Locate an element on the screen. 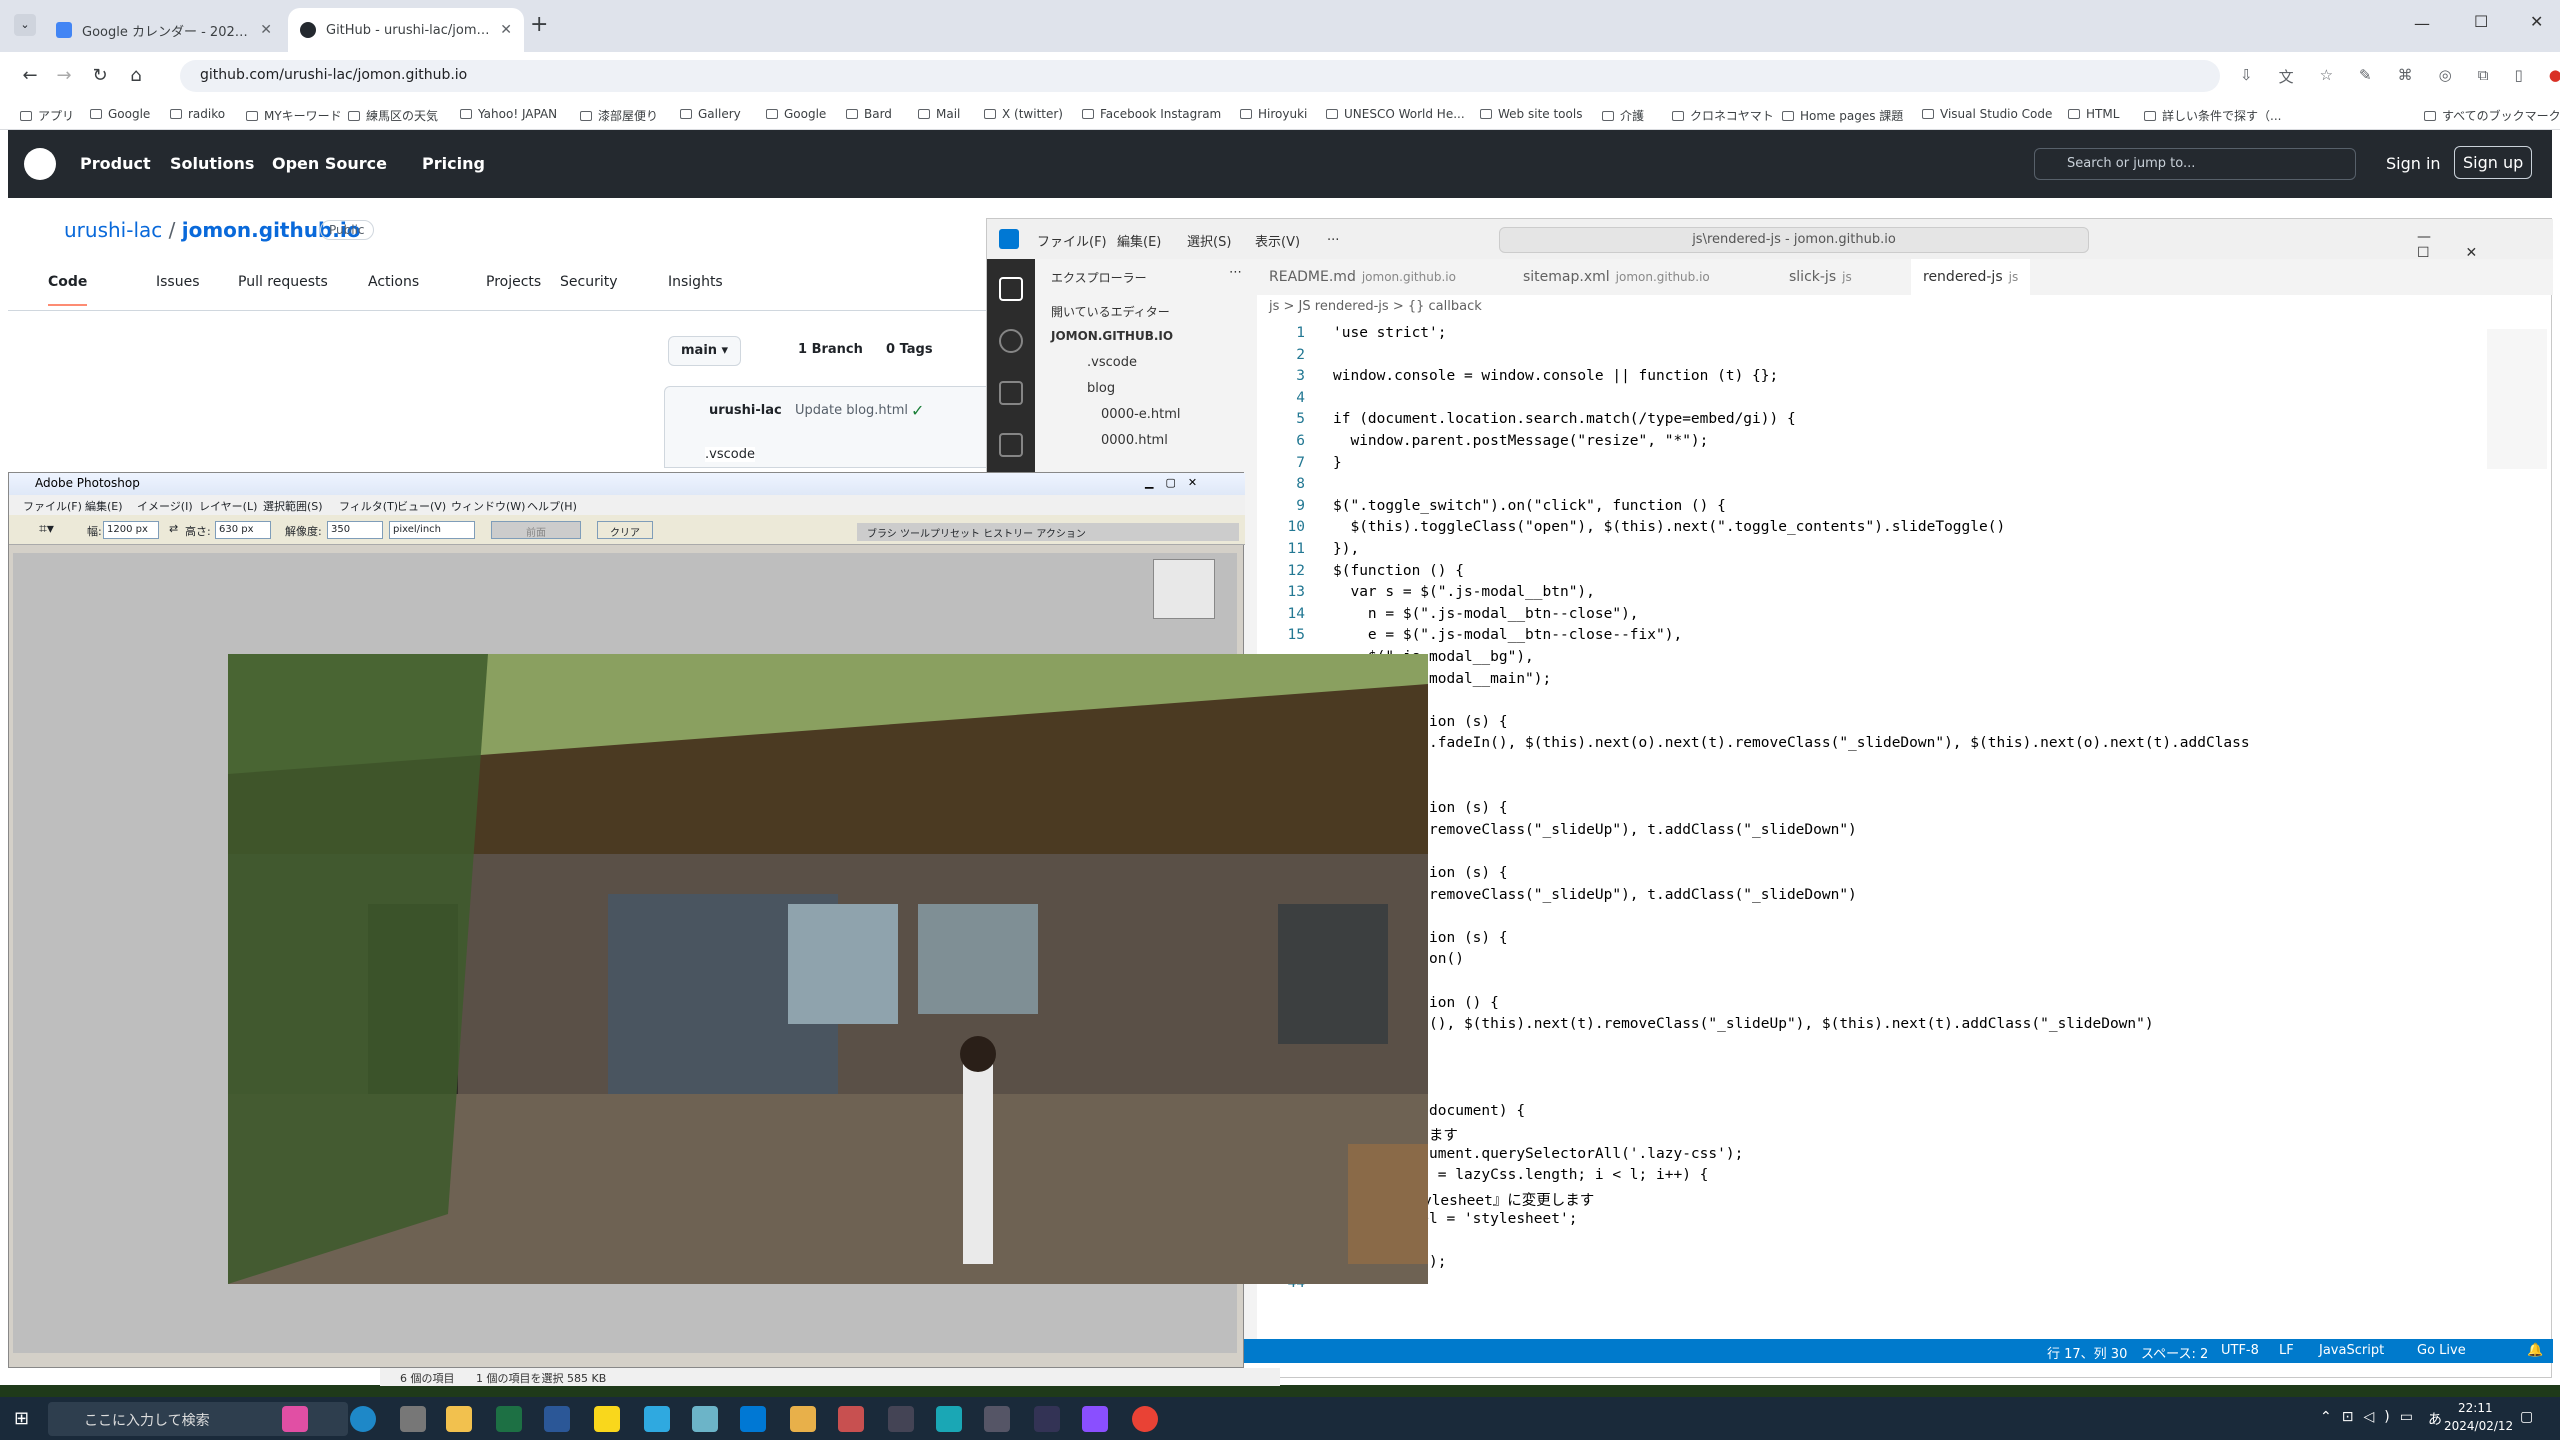 This screenshot has height=1440, width=2560. word-icon is located at coordinates (557, 1419).